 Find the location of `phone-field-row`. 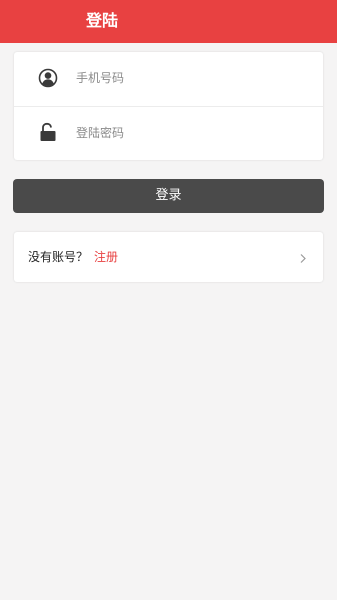

phone-field-row is located at coordinates (168, 79).